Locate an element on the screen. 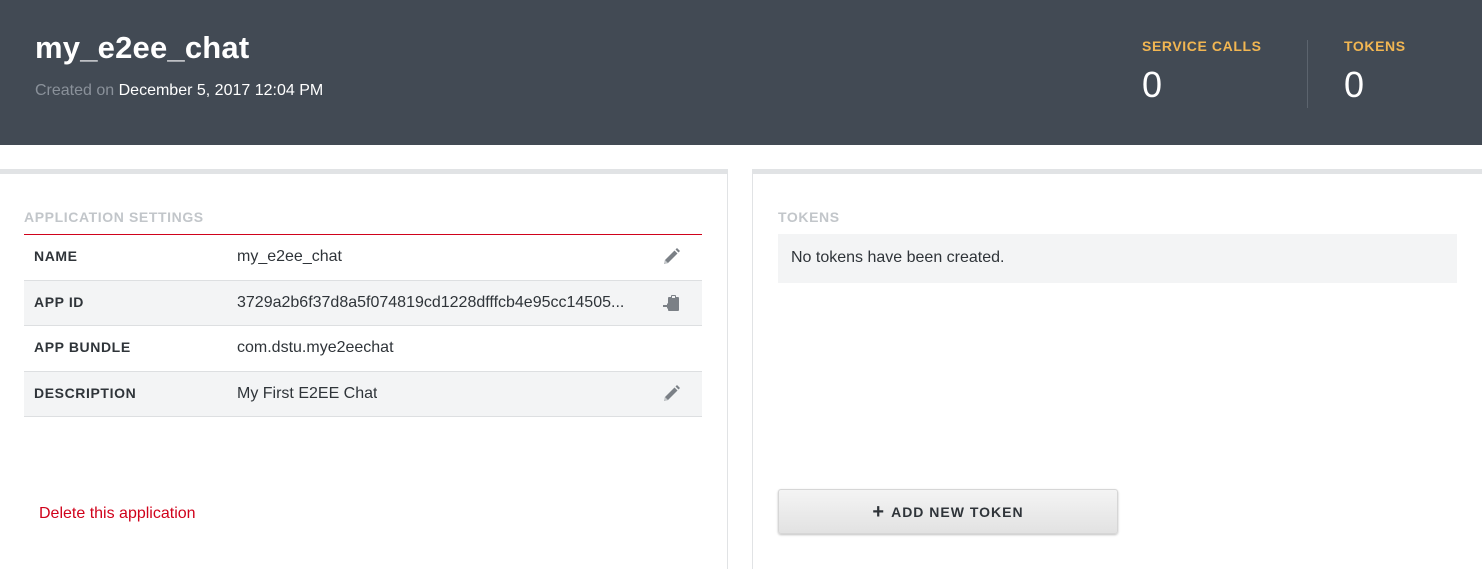  service-calls-label: SERVICE CALLS is located at coordinates (1202, 46).